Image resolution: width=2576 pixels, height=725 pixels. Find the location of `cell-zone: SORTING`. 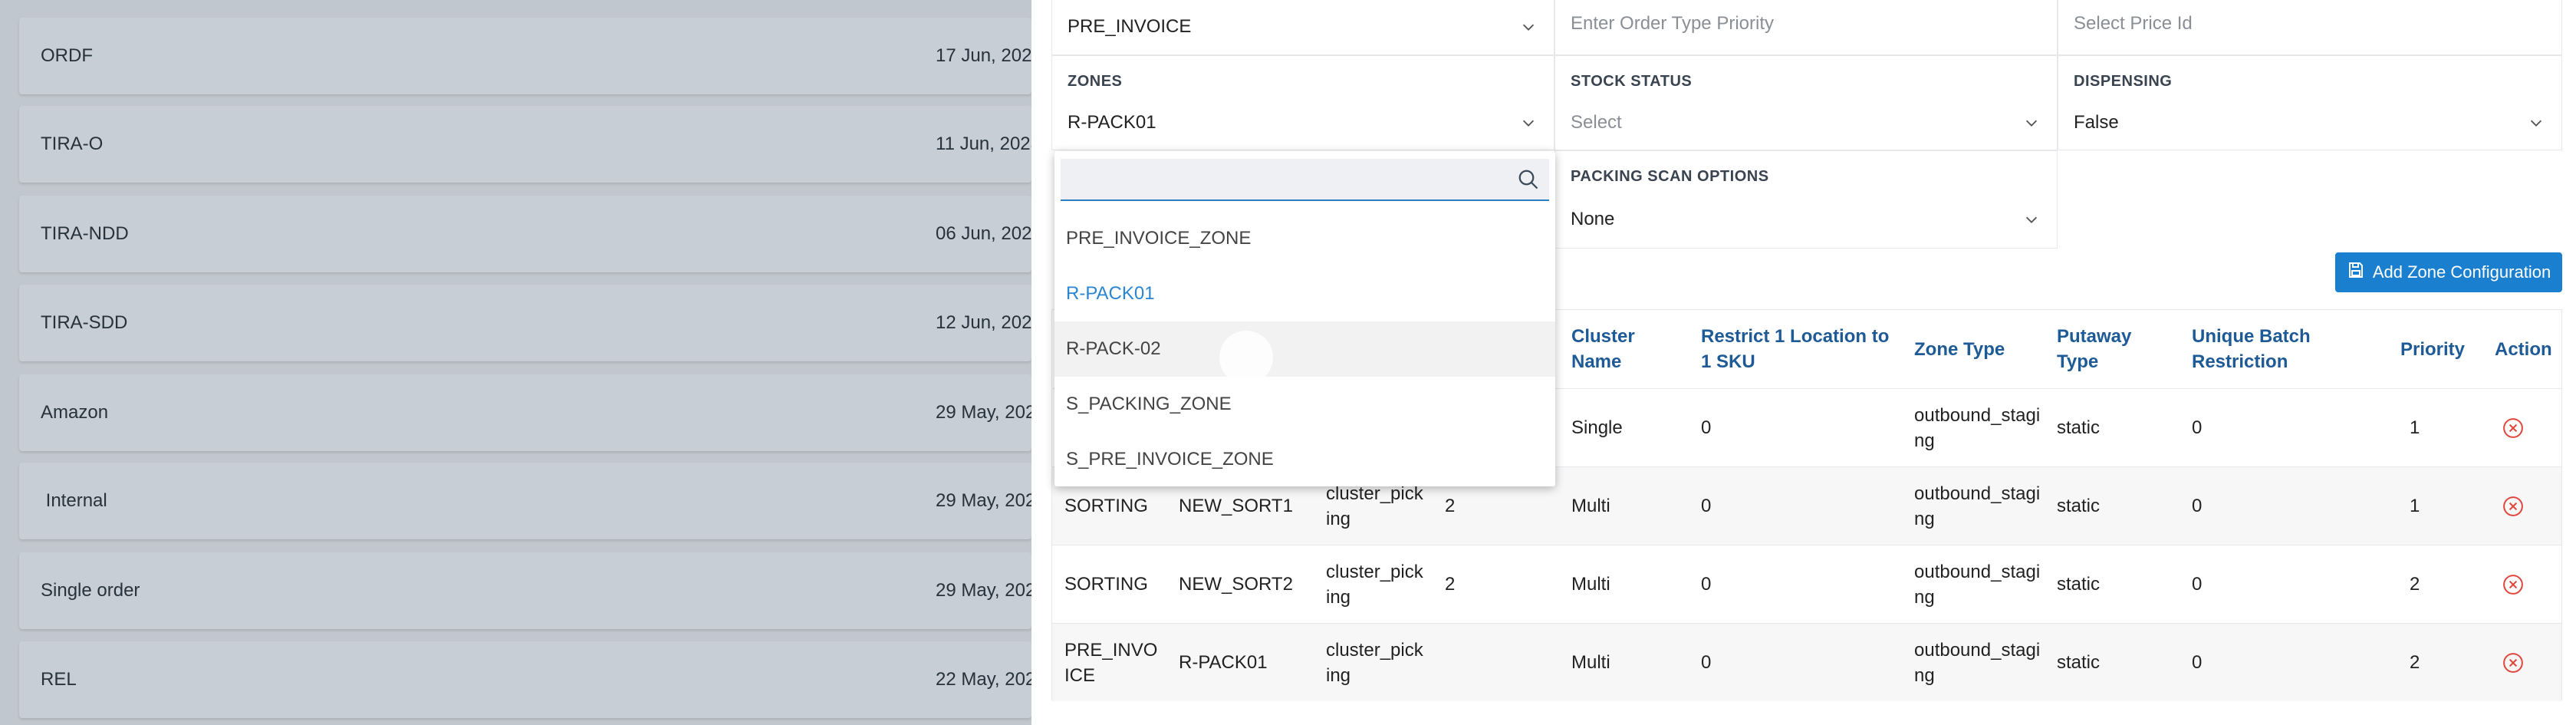

cell-zone: SORTING is located at coordinates (1106, 584).